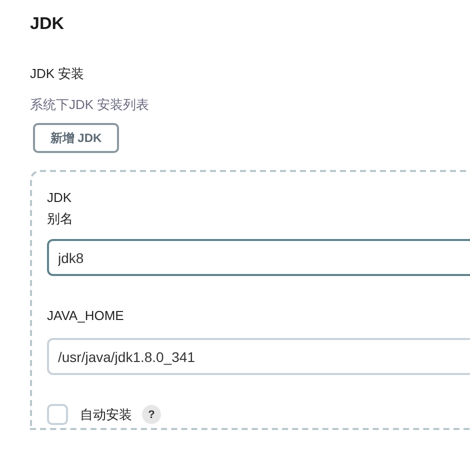 This screenshot has height=455, width=470. Describe the element at coordinates (57, 414) in the screenshot. I see `auto-install-checkbox` at that location.